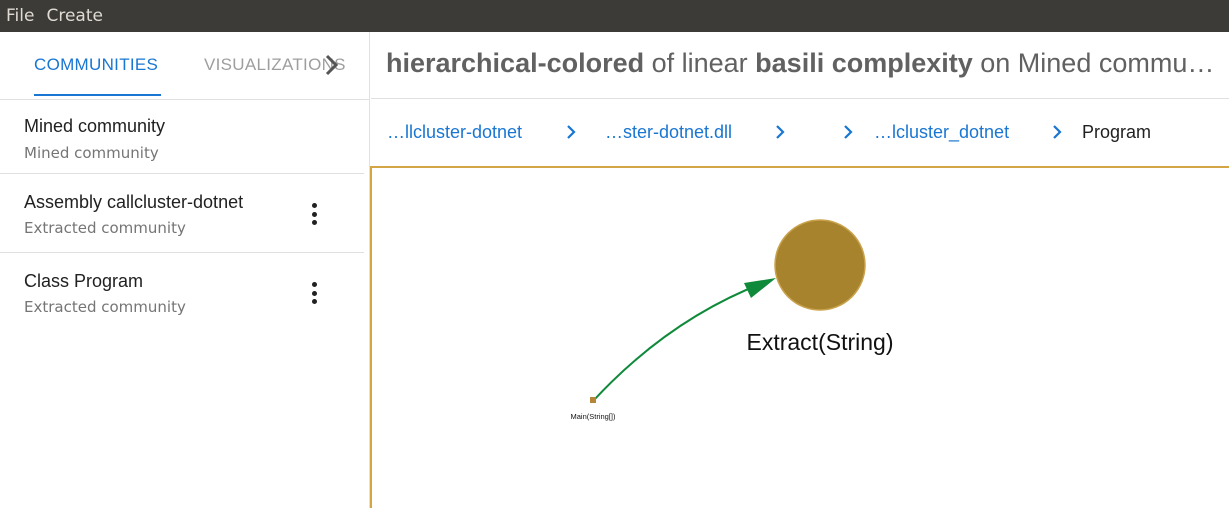  What do you see at coordinates (515, 63) in the screenshot?
I see `title-part-visualization: hierarchical-colored` at bounding box center [515, 63].